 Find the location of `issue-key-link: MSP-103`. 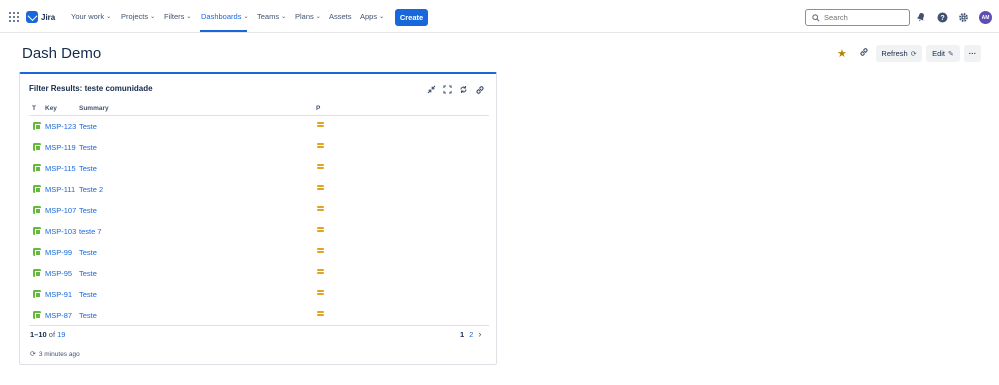

issue-key-link: MSP-103 is located at coordinates (60, 231).